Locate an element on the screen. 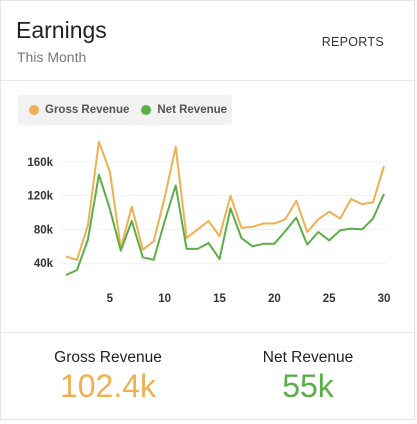  net-dot-icon is located at coordinates (146, 110).